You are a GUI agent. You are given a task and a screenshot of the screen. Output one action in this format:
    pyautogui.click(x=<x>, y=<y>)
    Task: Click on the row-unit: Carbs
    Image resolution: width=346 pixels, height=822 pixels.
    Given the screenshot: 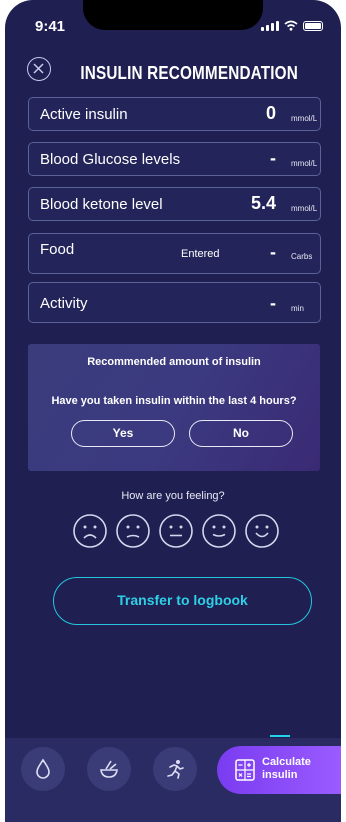 What is the action you would take?
    pyautogui.click(x=302, y=256)
    